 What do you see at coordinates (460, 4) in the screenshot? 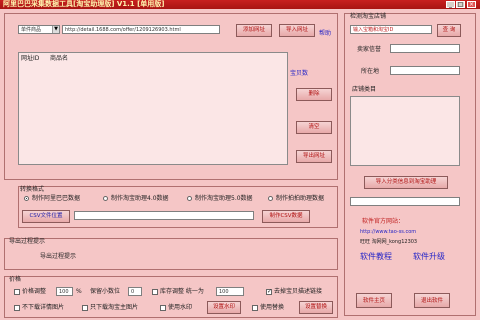
I see `maximize-button: □` at bounding box center [460, 4].